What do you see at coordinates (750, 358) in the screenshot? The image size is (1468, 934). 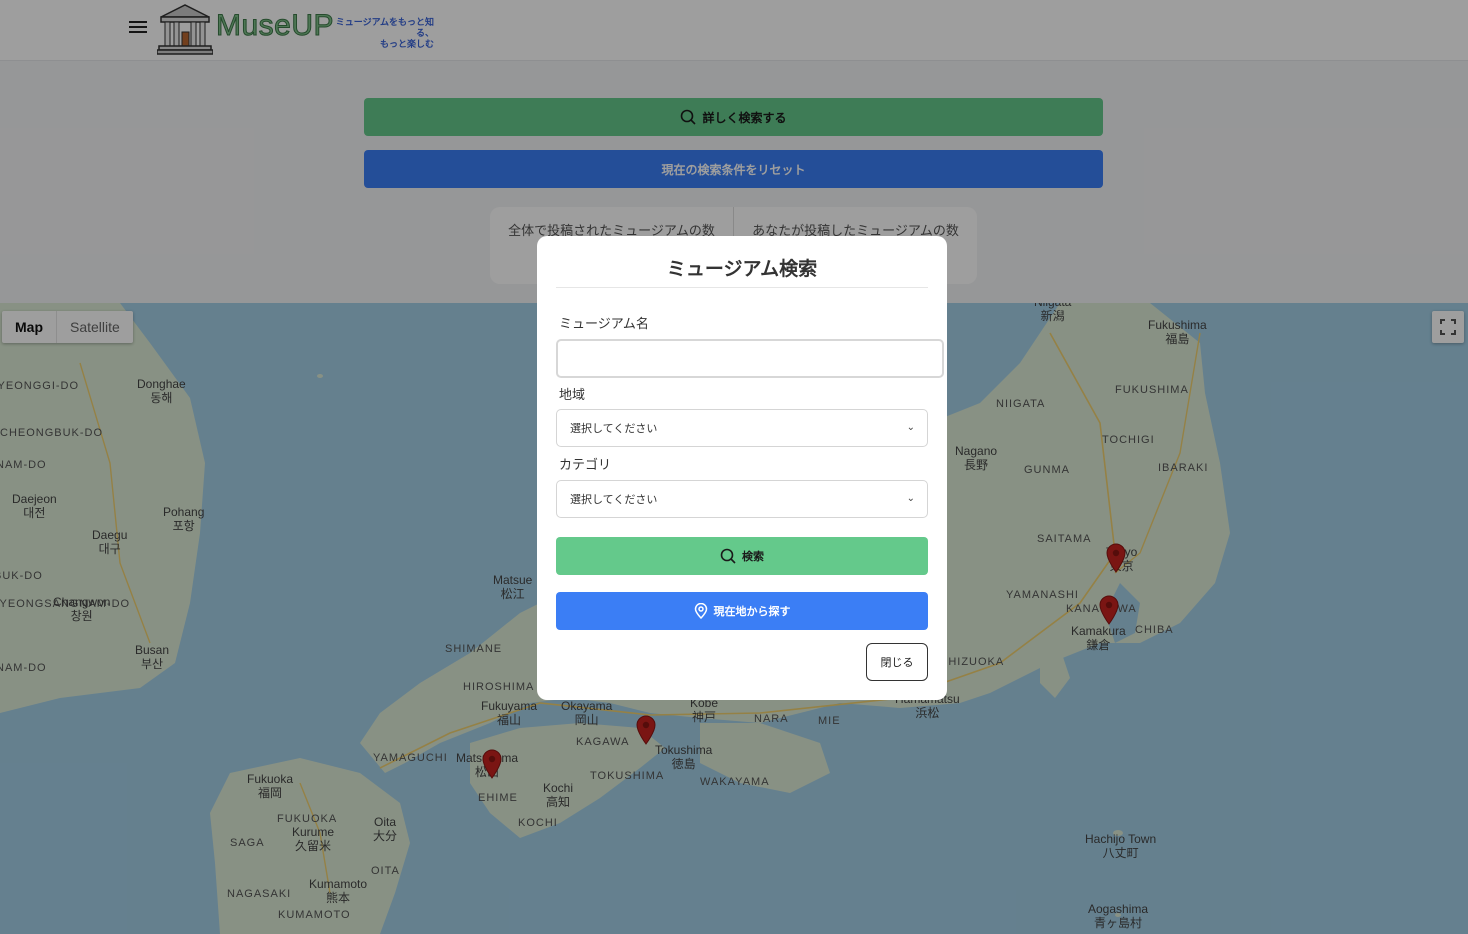 I see `museum-name-input` at bounding box center [750, 358].